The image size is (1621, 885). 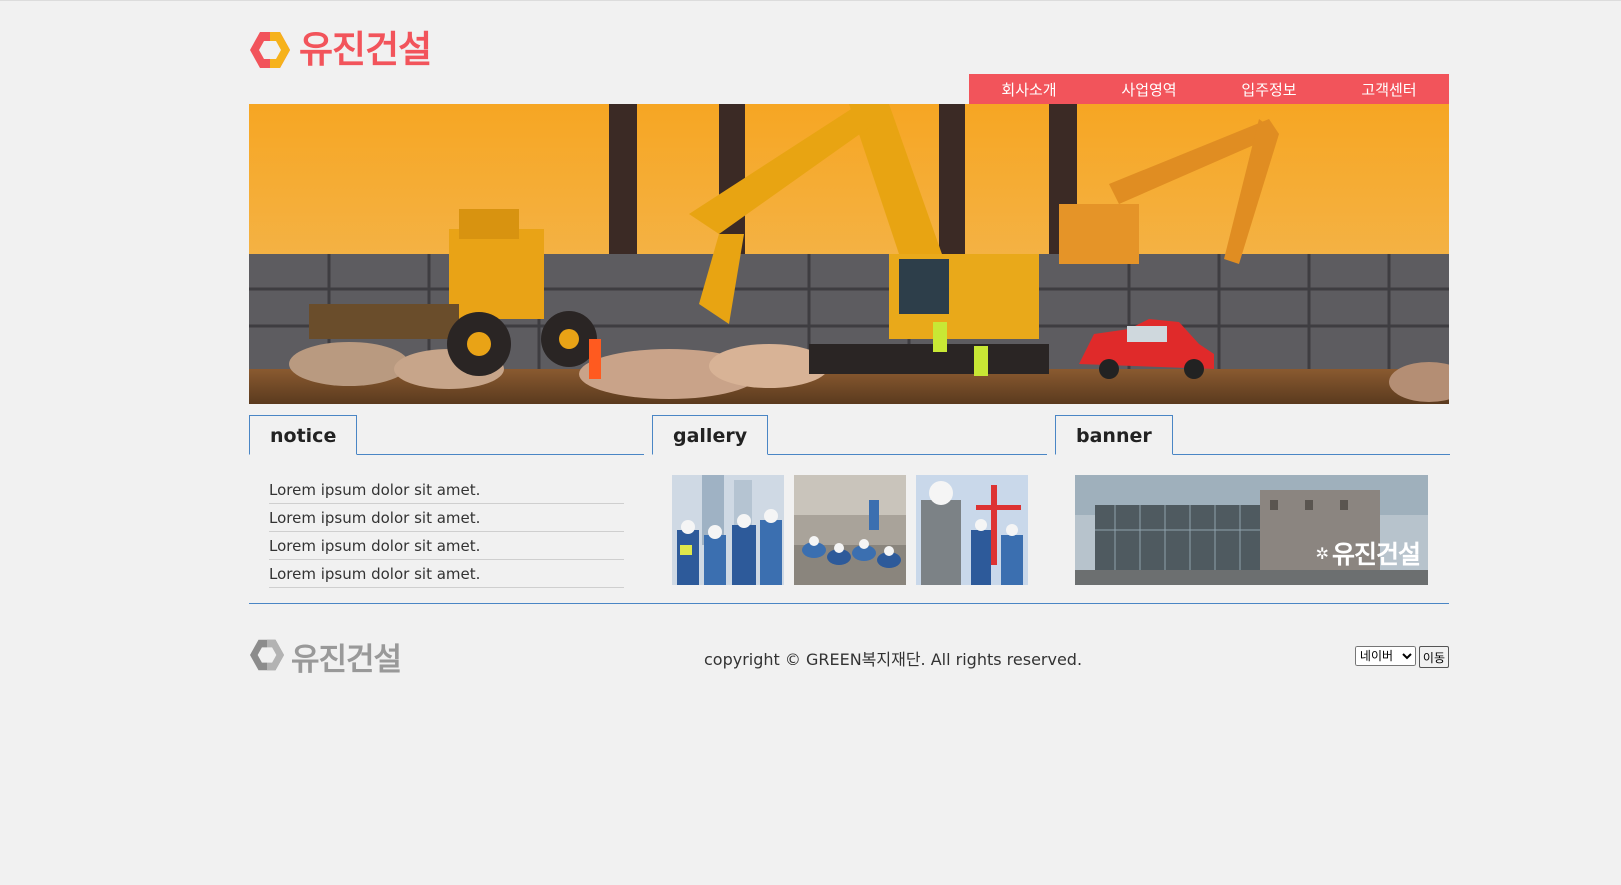 What do you see at coordinates (303, 435) in the screenshot?
I see `notice-tab: notice` at bounding box center [303, 435].